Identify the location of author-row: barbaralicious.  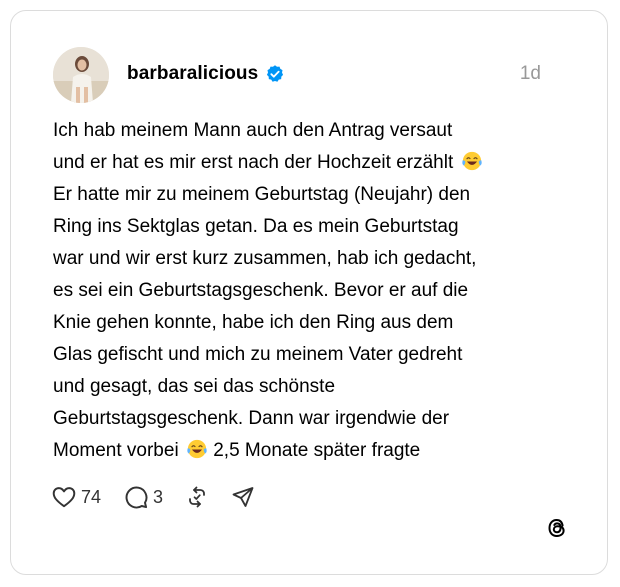
(206, 74).